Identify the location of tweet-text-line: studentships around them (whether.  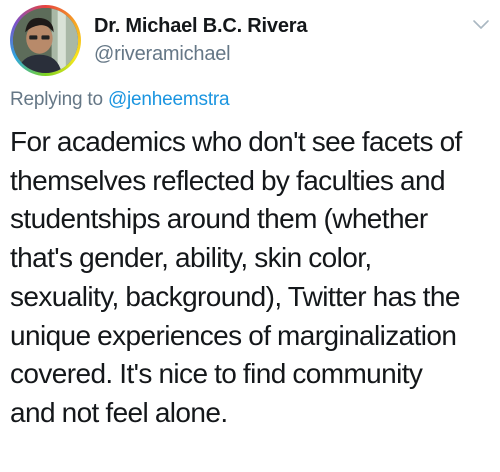
(219, 219).